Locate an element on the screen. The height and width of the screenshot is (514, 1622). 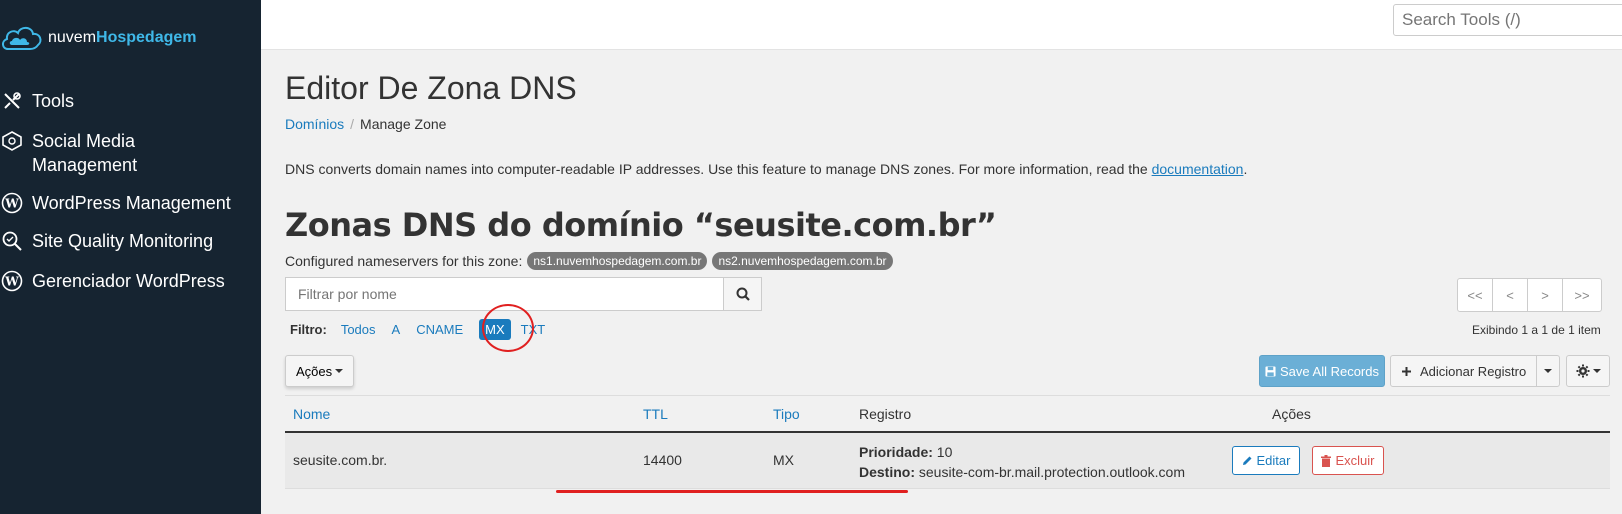
trash-icon is located at coordinates (1326, 460).